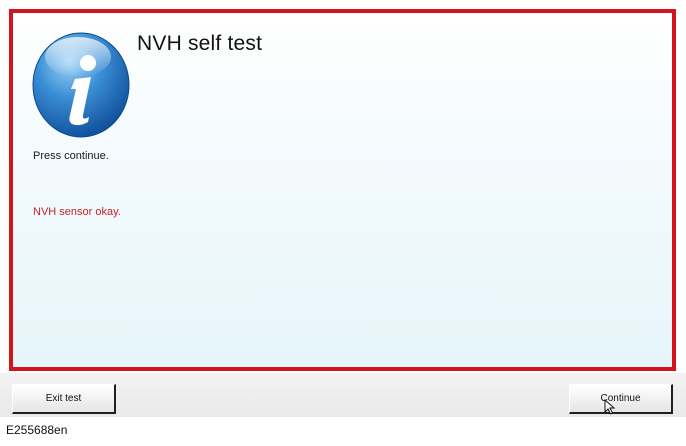 This screenshot has width=686, height=446. I want to click on info-icon, so click(81, 83).